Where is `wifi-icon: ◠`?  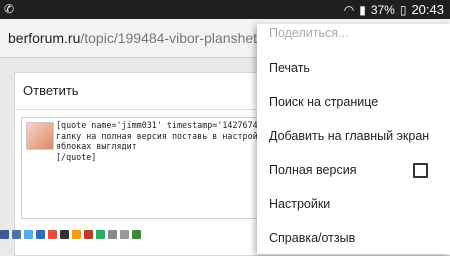 wifi-icon: ◠ is located at coordinates (349, 9).